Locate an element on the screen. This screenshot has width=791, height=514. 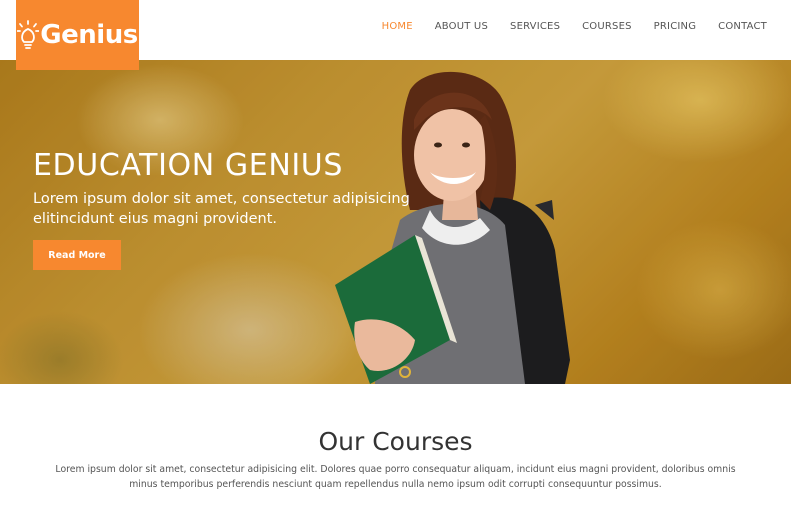
nav-courses: COURSES is located at coordinates (607, 26).